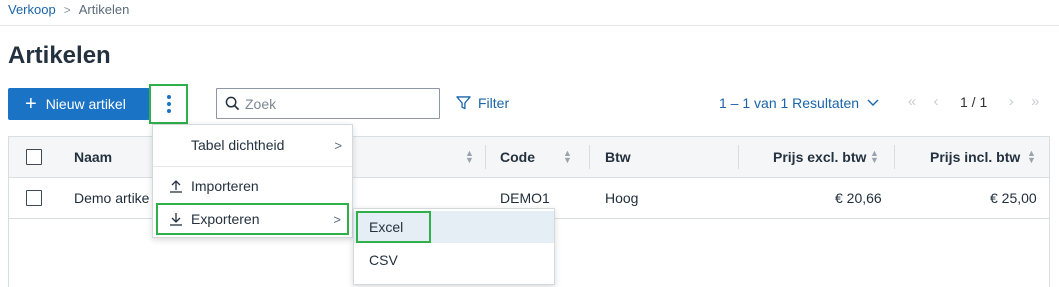 The image size is (1059, 287). I want to click on new-article-button: + Nieuw artikel, so click(79, 104).